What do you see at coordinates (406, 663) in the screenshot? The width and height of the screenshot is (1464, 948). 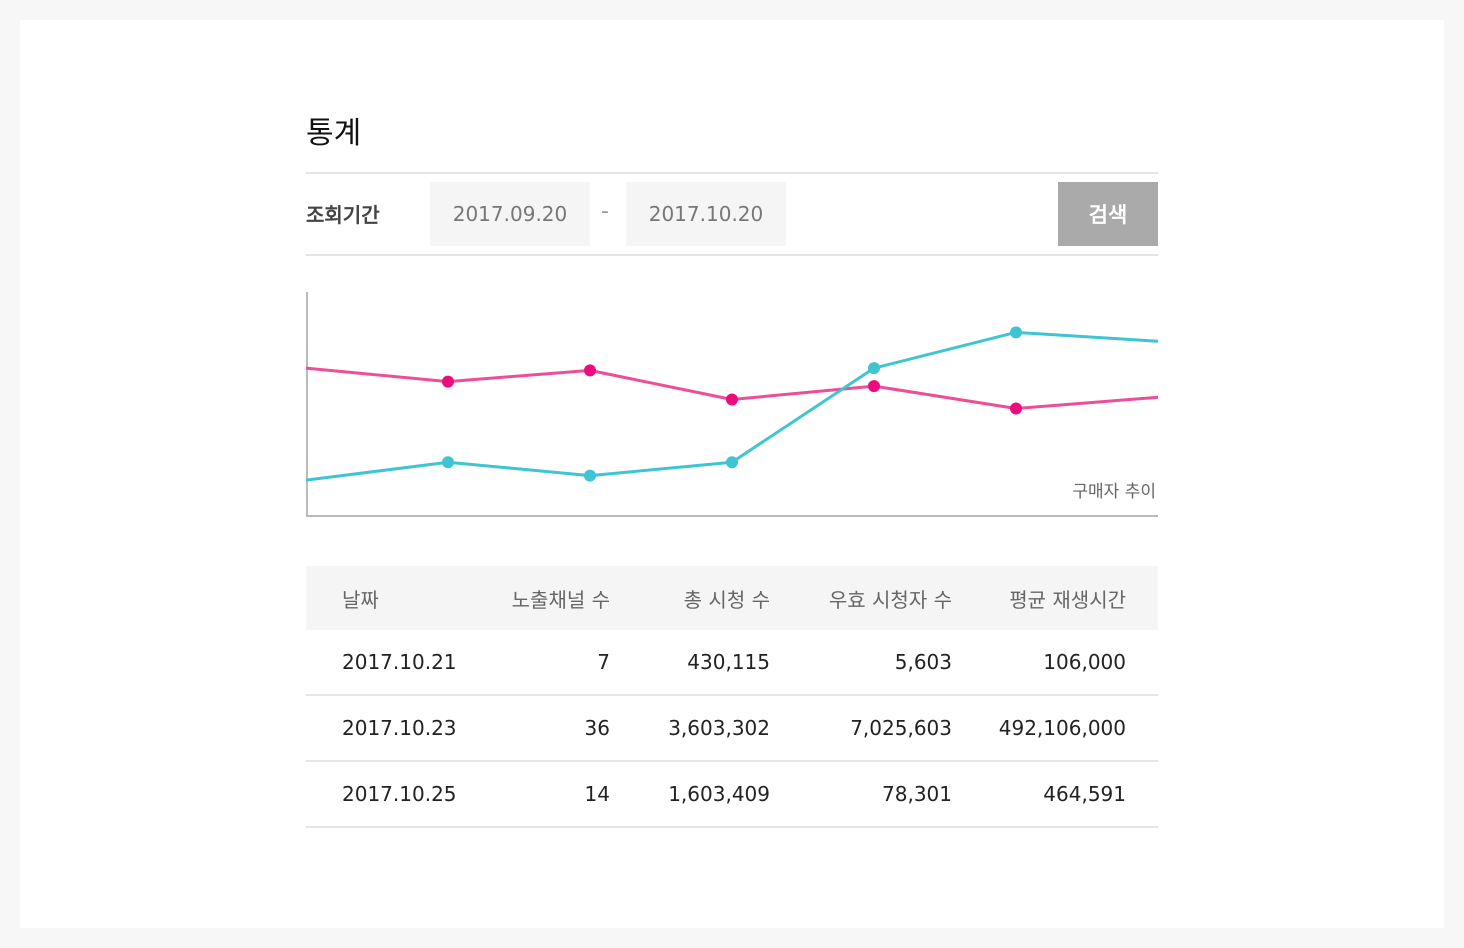 I see `cell-date: 2017.10.21` at bounding box center [406, 663].